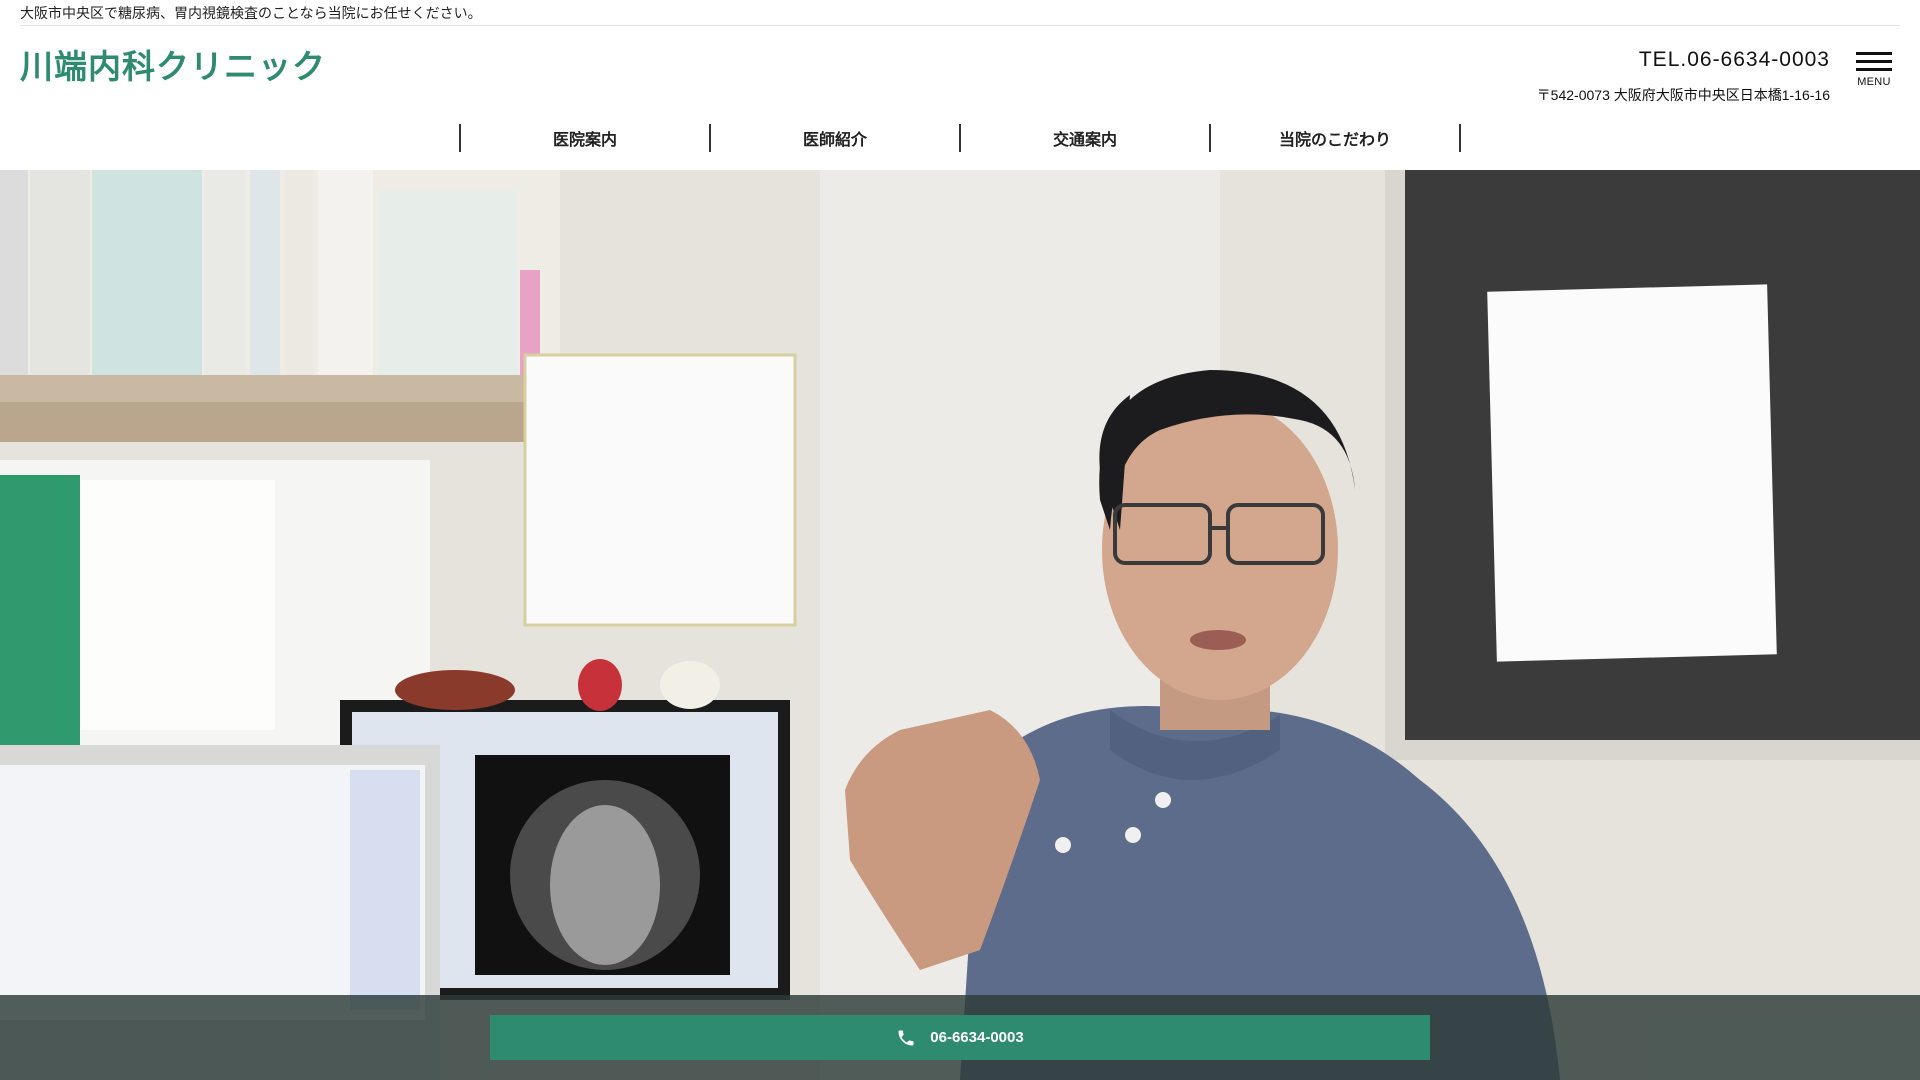 The image size is (1920, 1080). Describe the element at coordinates (173, 64) in the screenshot. I see `site-logo: 川端内科クリニック` at that location.